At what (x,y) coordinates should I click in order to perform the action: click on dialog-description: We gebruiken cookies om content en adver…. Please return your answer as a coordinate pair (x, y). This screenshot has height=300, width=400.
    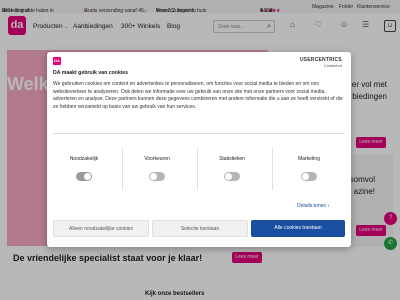
    Looking at the image, I should click on (198, 96).